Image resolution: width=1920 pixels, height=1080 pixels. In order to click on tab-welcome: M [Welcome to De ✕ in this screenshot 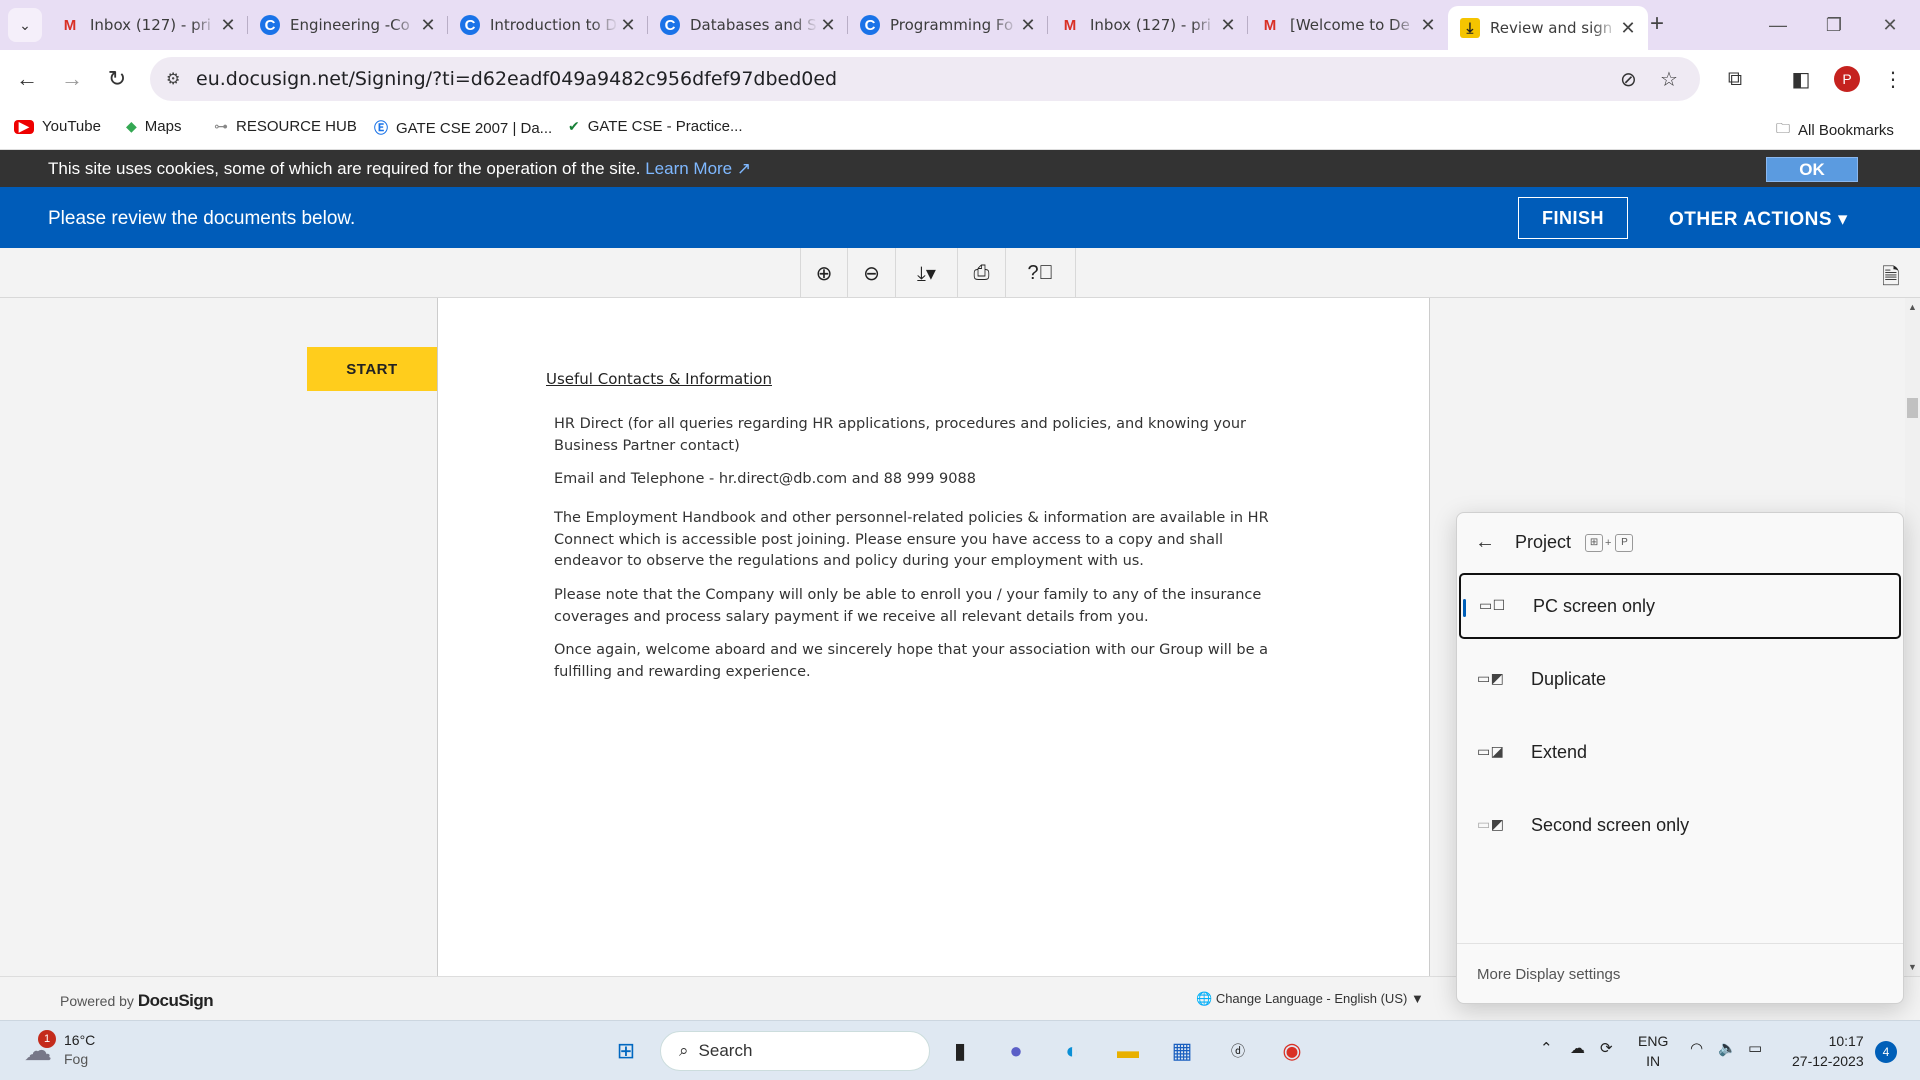, I will do `click(1348, 25)`.